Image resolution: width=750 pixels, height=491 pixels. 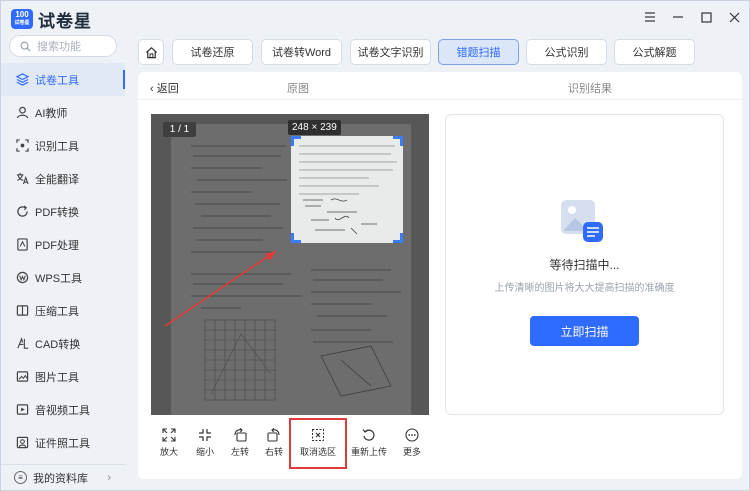 I want to click on tool-label: 左转, so click(x=239, y=452).